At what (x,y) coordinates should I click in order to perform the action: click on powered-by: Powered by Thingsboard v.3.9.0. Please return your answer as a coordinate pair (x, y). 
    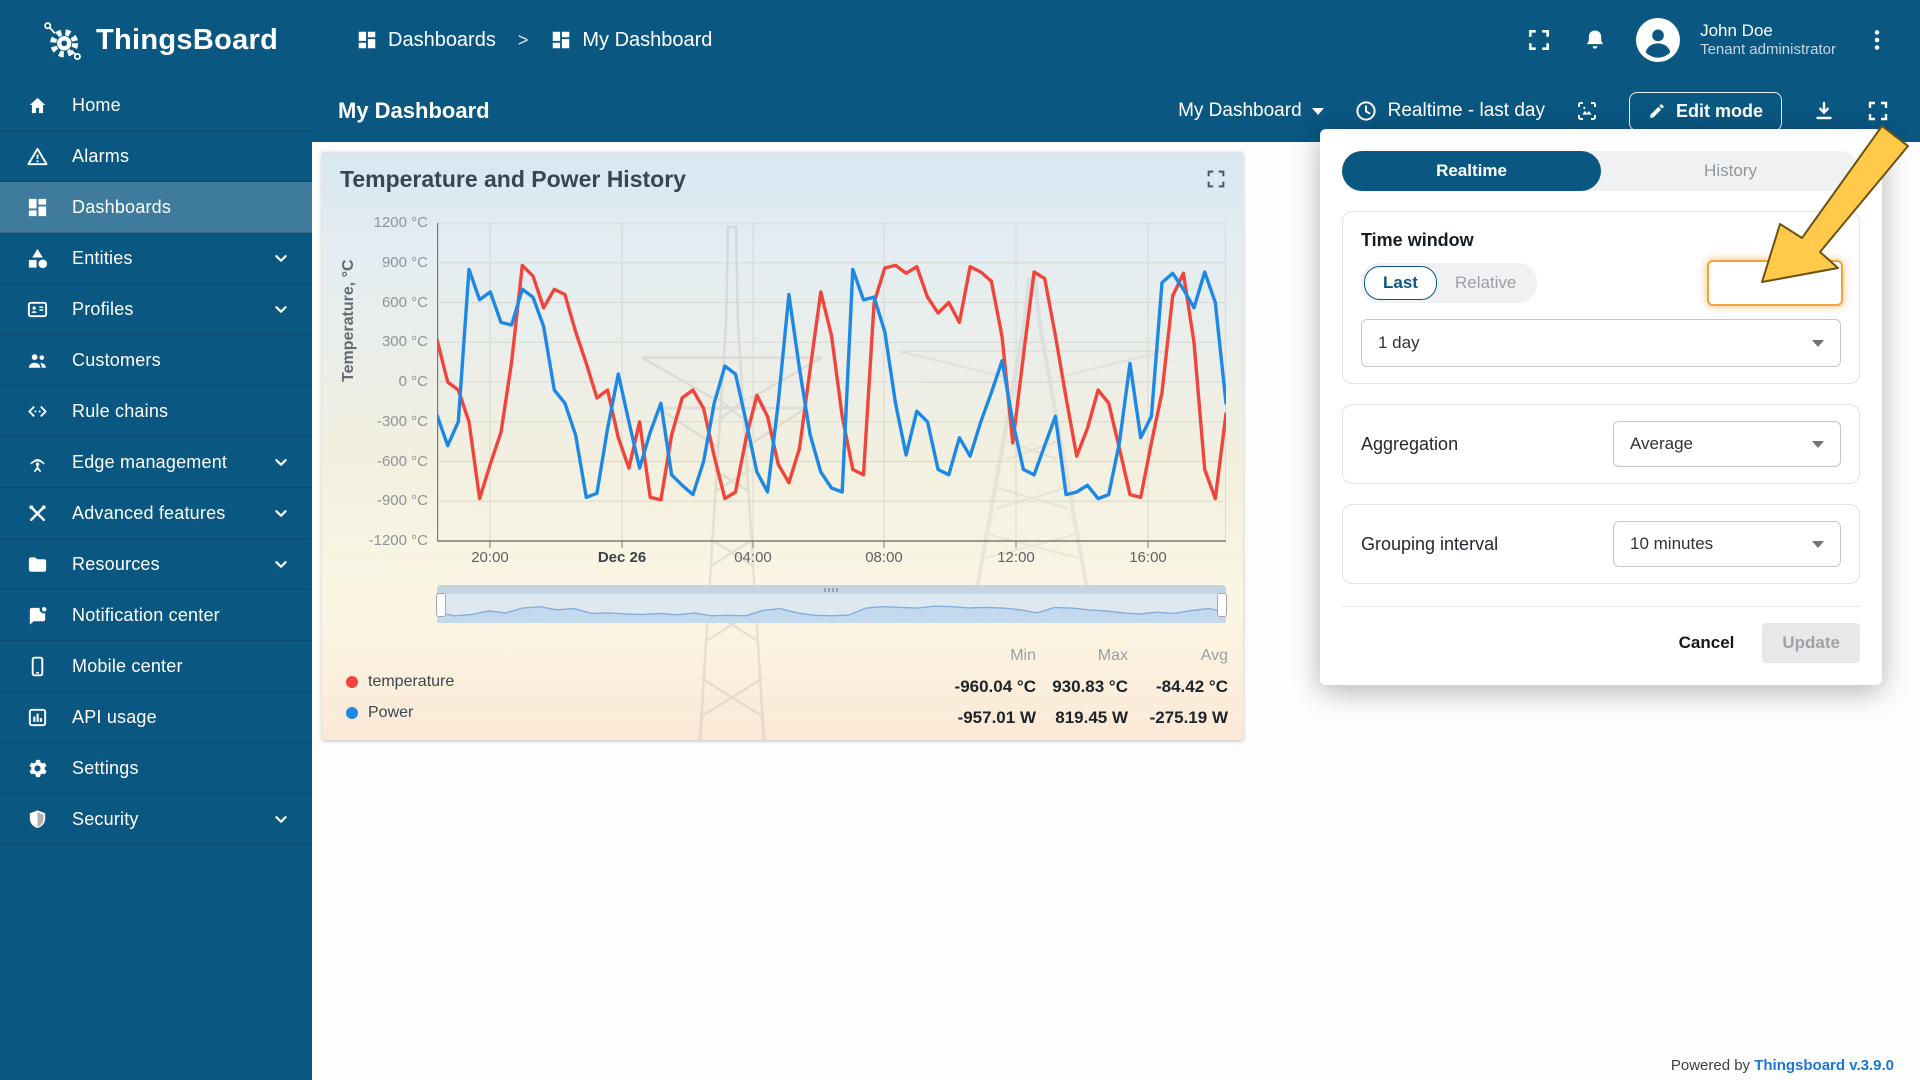
    Looking at the image, I should click on (1782, 1065).